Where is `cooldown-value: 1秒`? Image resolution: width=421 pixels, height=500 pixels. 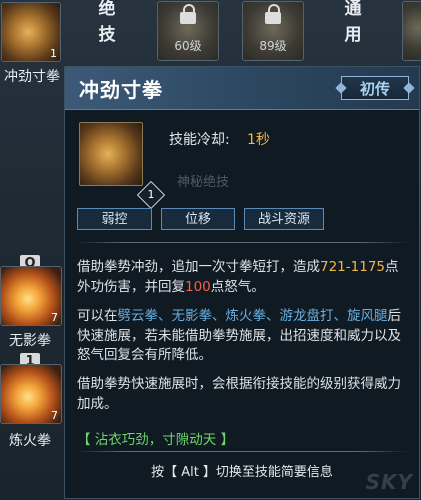
cooldown-value: 1秒 is located at coordinates (258, 140).